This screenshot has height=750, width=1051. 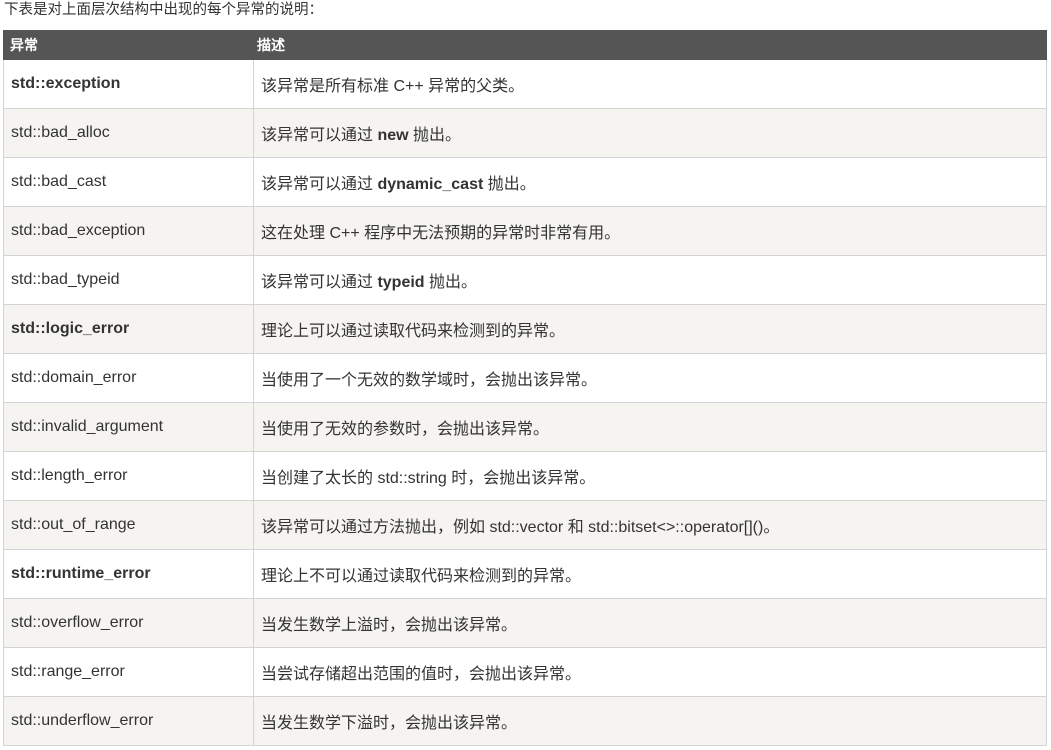 What do you see at coordinates (128, 721) in the screenshot?
I see `exception-name: std::underflow_error` at bounding box center [128, 721].